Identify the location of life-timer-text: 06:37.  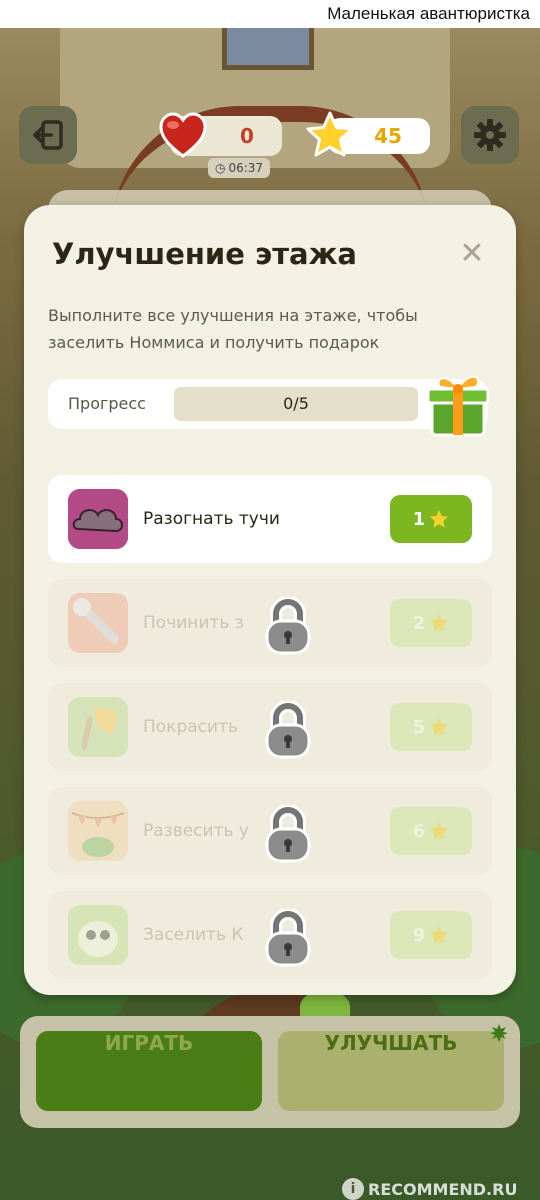
(246, 168).